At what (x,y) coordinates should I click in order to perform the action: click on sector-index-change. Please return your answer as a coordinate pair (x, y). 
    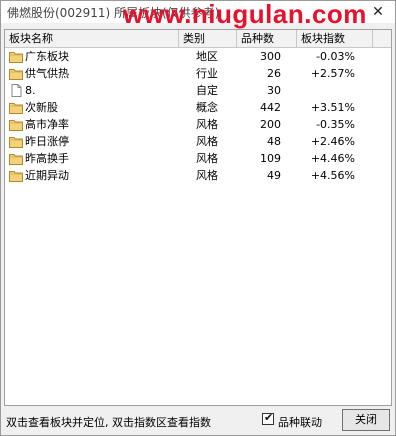
    Looking at the image, I should click on (326, 90).